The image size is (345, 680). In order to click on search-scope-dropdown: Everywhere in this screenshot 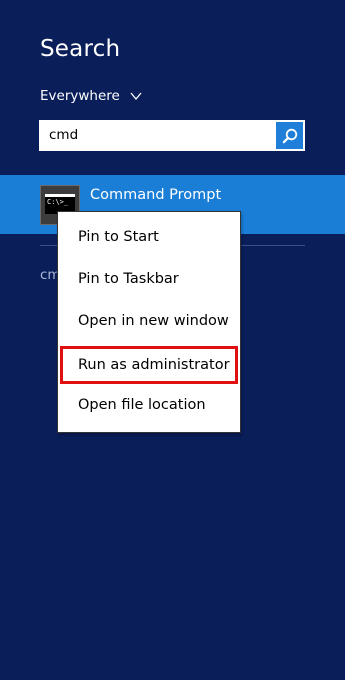, I will do `click(91, 96)`.